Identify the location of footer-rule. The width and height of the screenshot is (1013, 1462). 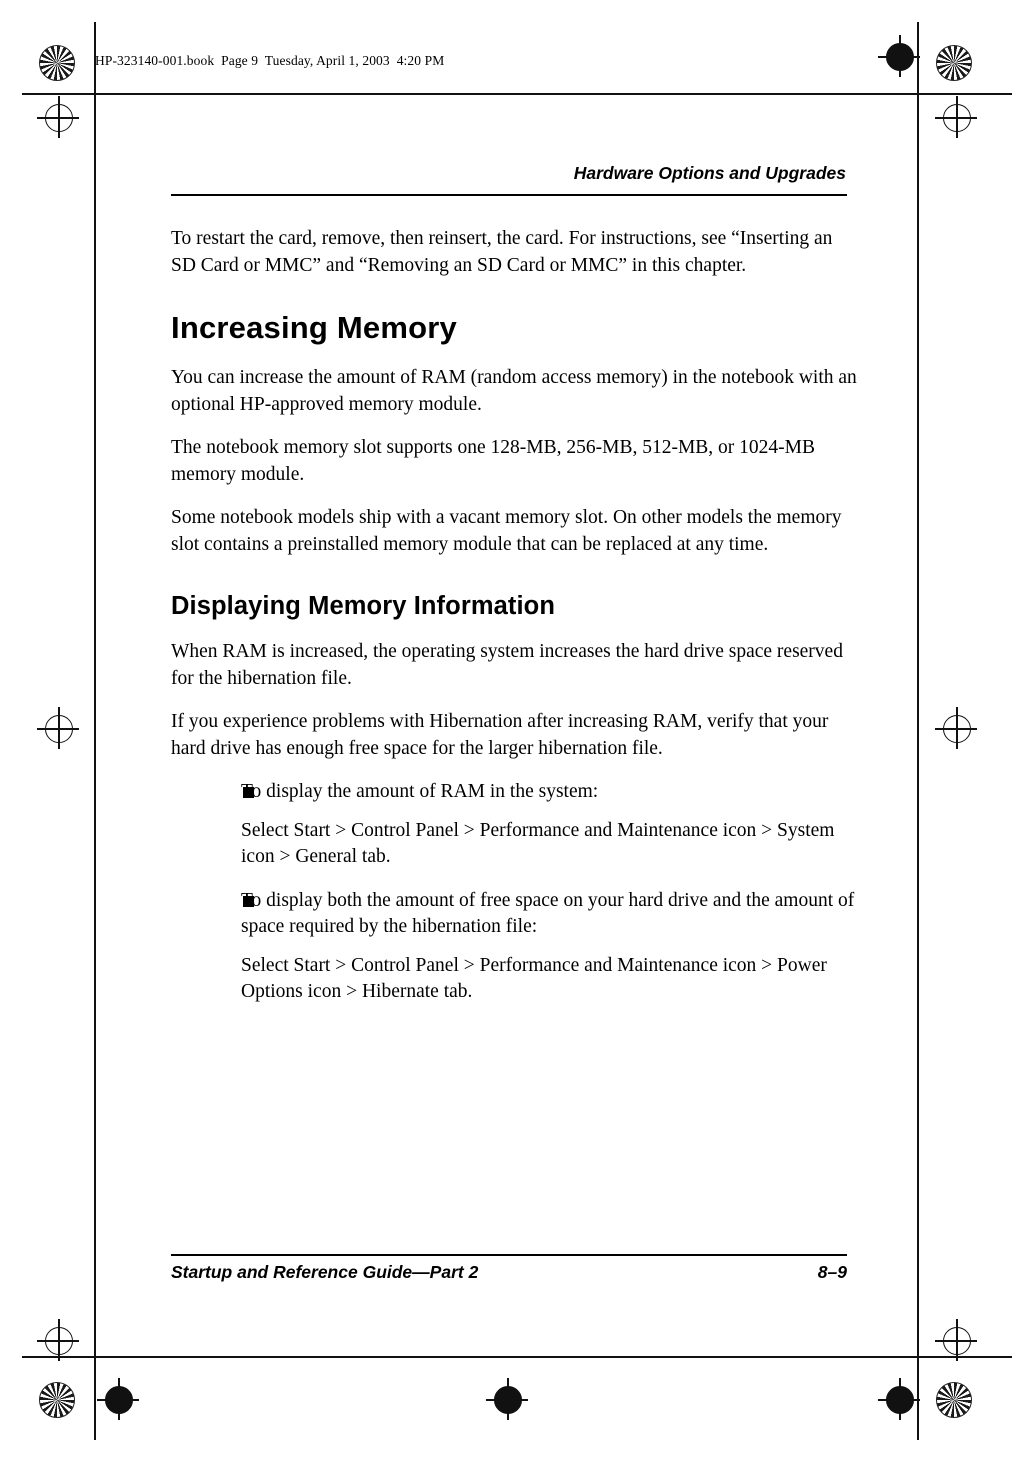
(509, 1255).